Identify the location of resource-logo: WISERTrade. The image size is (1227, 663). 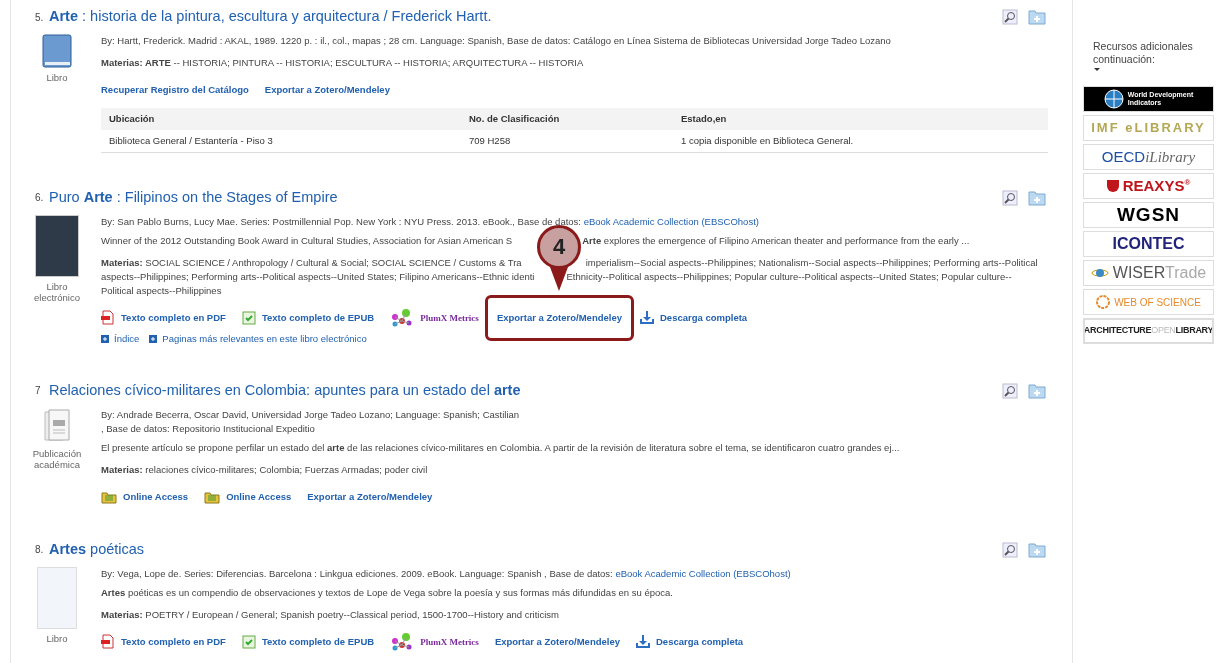
(1148, 273).